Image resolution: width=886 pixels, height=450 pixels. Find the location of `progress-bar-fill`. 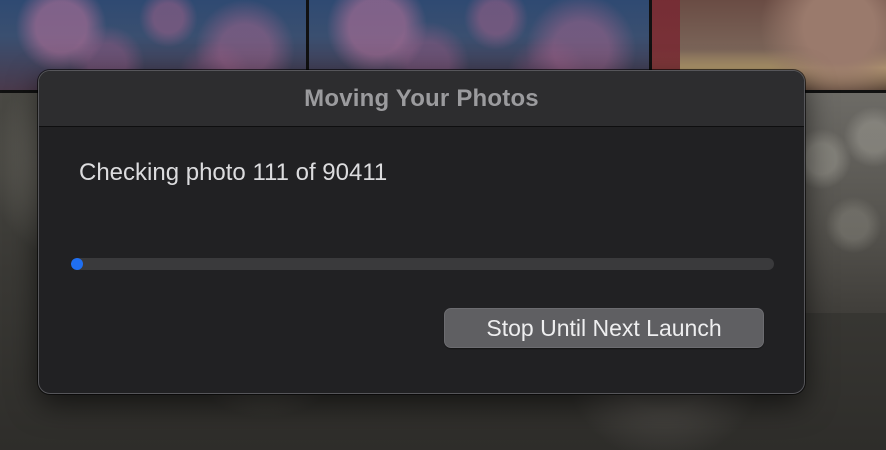

progress-bar-fill is located at coordinates (77, 264).